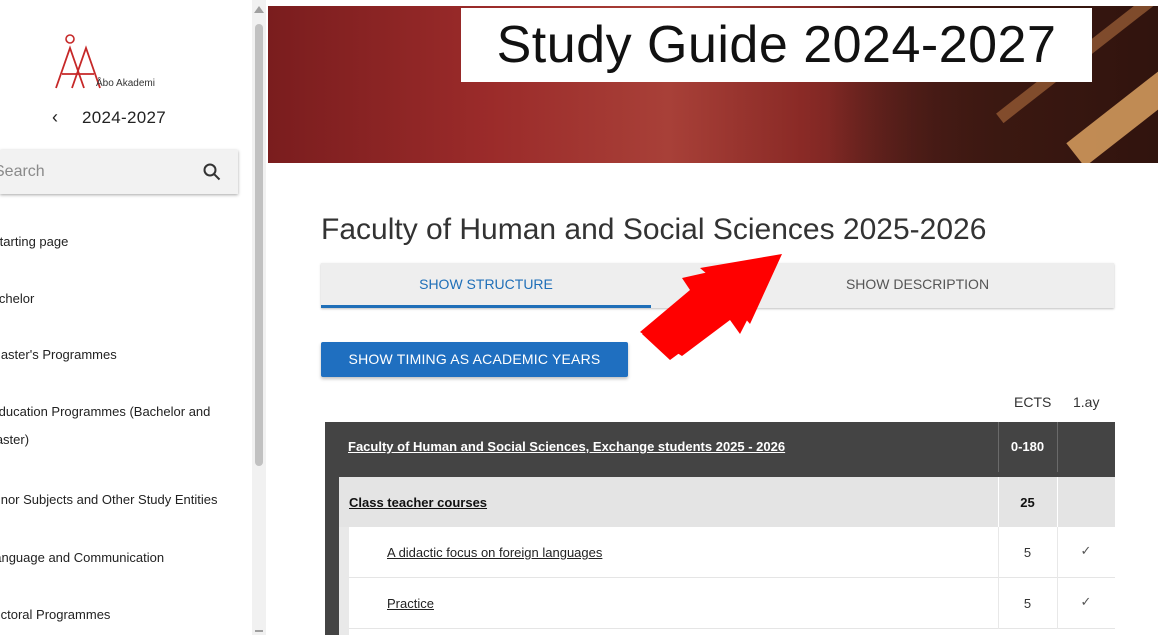 This screenshot has width=1158, height=635. Describe the element at coordinates (711, 307) in the screenshot. I see `red-arrow-annotation` at that location.